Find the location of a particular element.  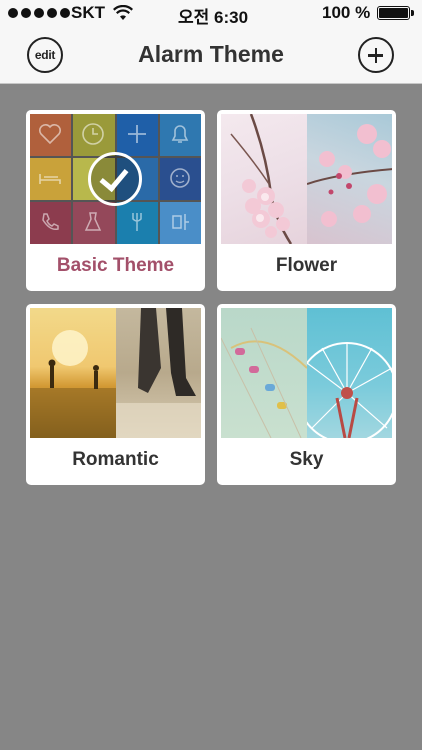

status-time: 오전 6:30 is located at coordinates (213, 17).